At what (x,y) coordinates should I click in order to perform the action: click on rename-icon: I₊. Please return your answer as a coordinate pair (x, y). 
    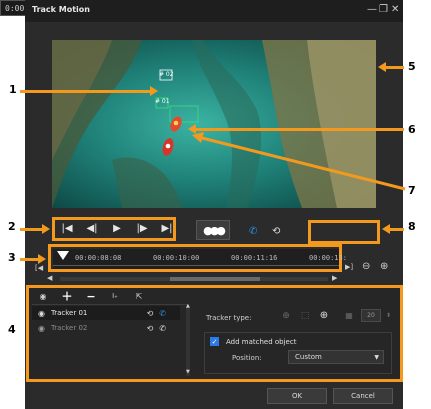
    Looking at the image, I should click on (115, 296).